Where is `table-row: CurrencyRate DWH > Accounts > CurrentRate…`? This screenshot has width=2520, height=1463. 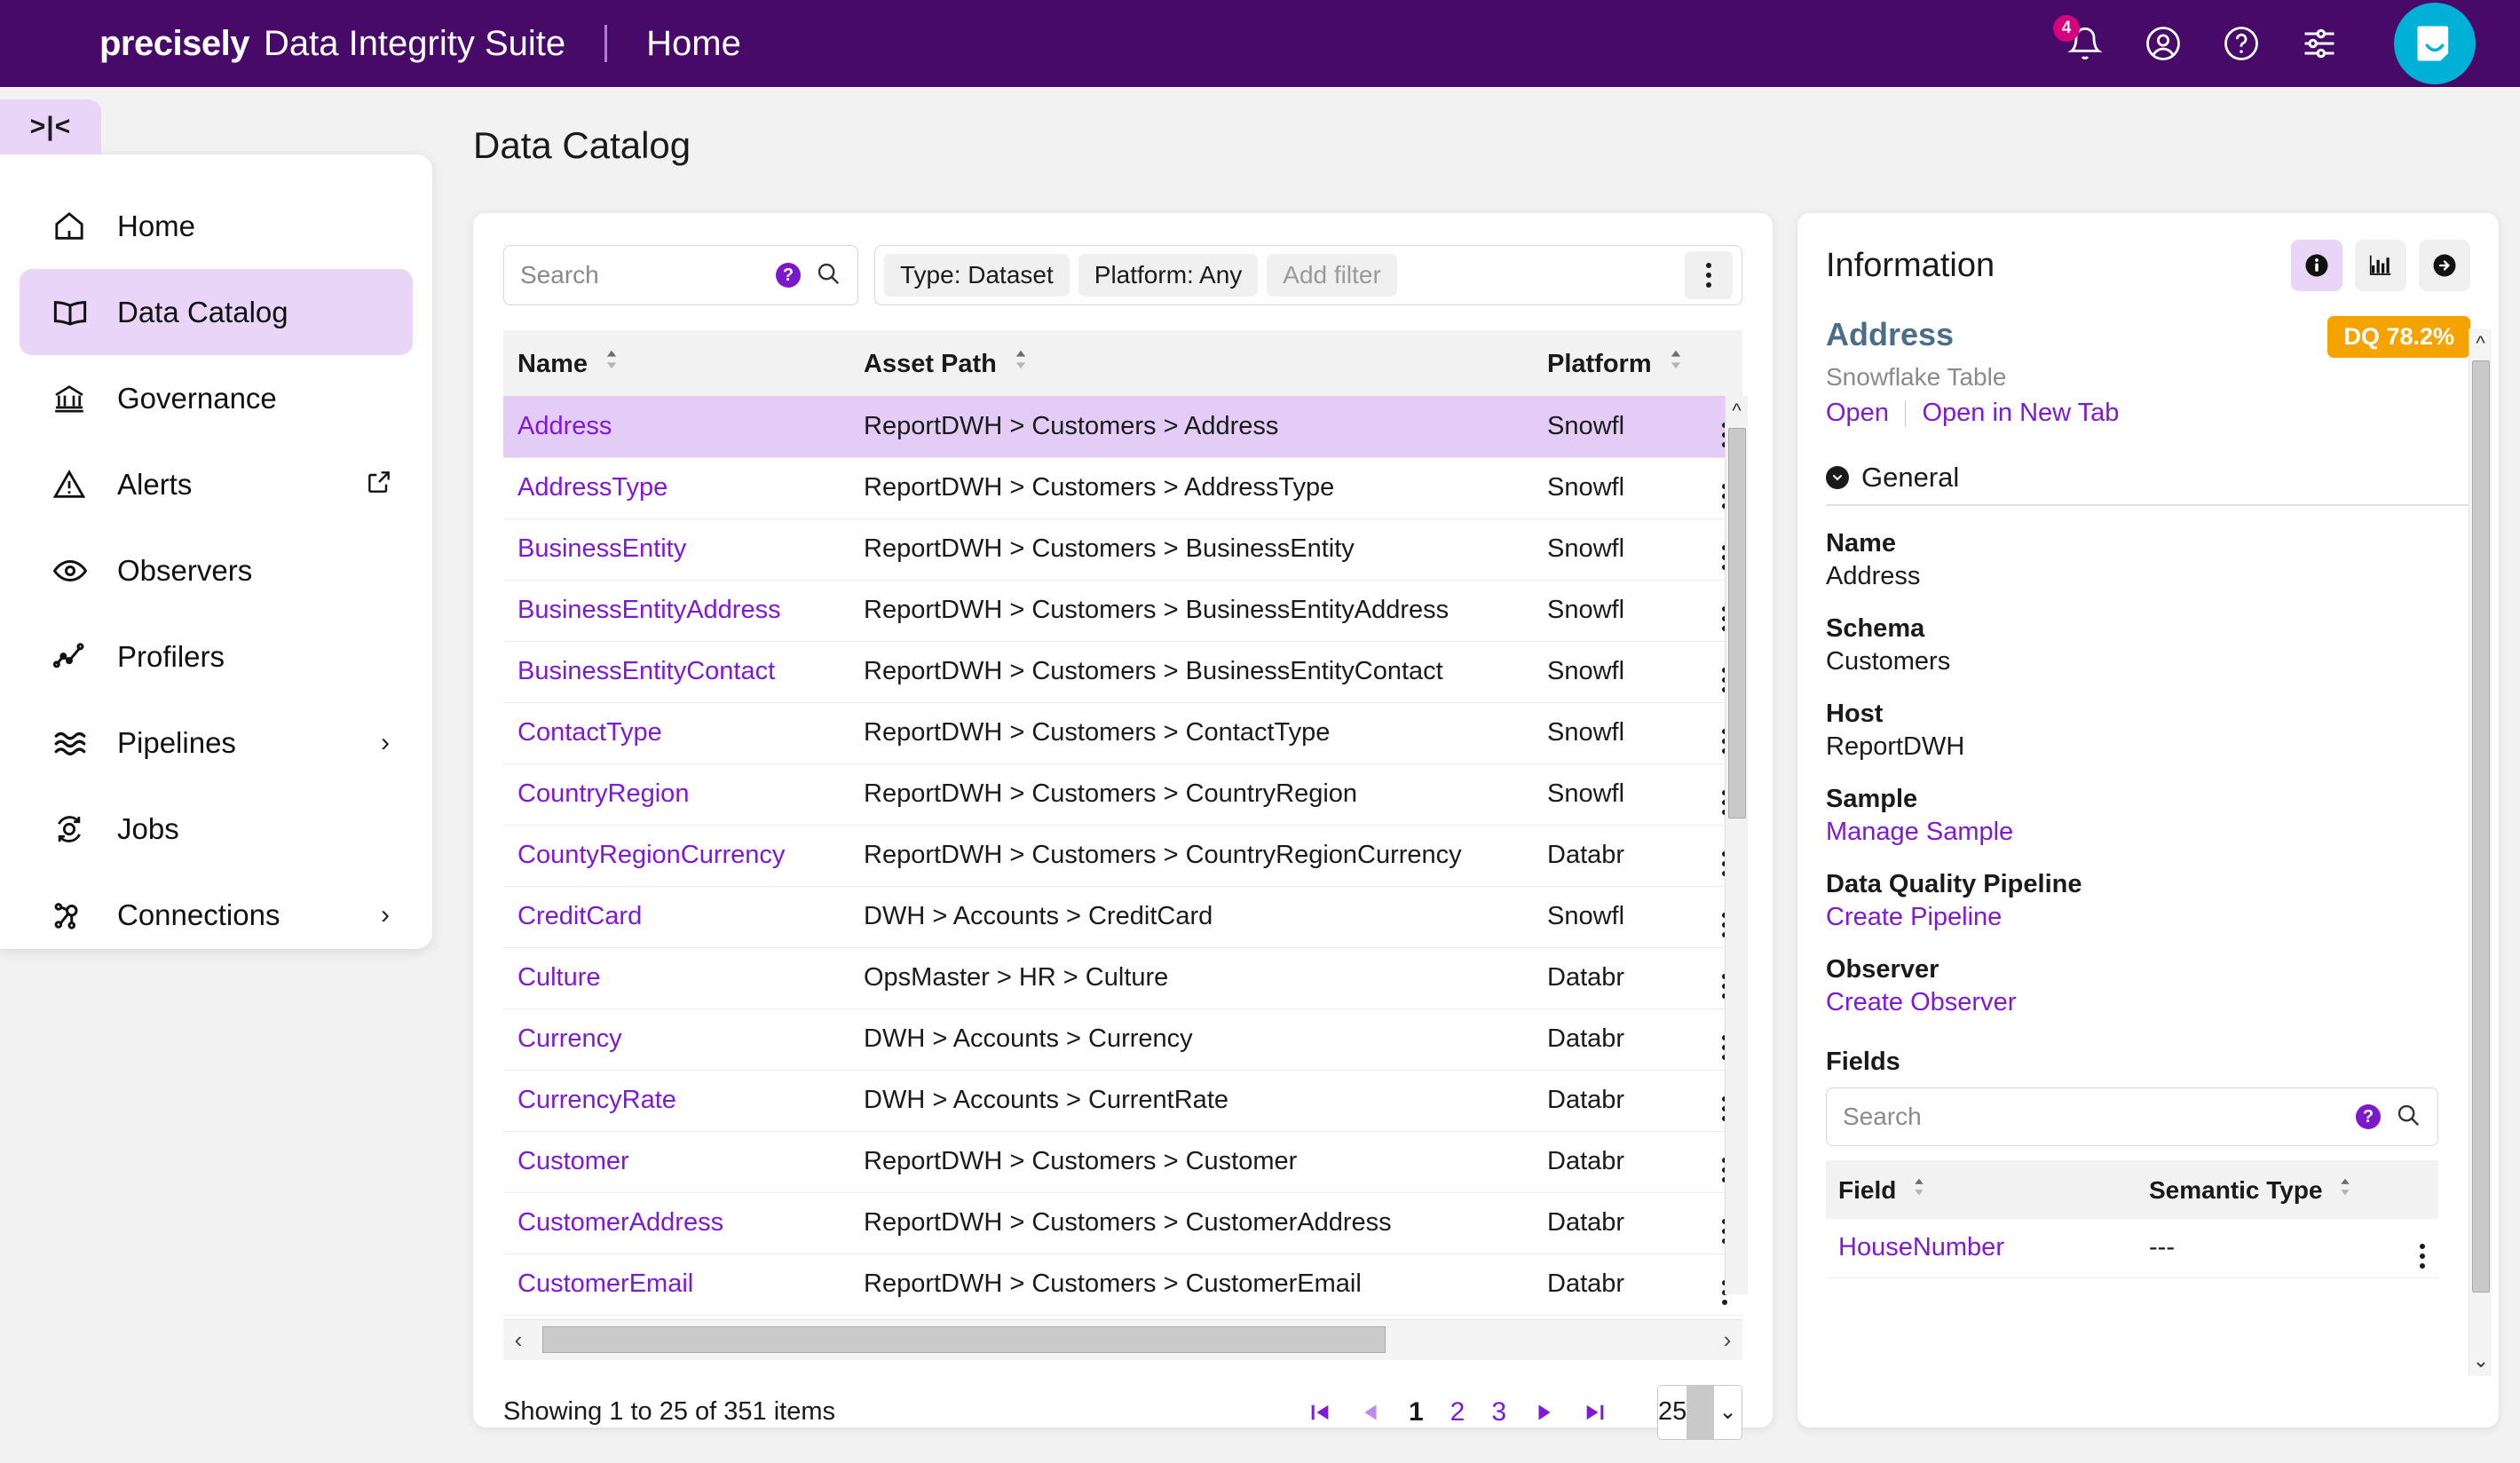
table-row: CurrencyRate DWH > Accounts > CurrentRate… is located at coordinates (1122, 1101).